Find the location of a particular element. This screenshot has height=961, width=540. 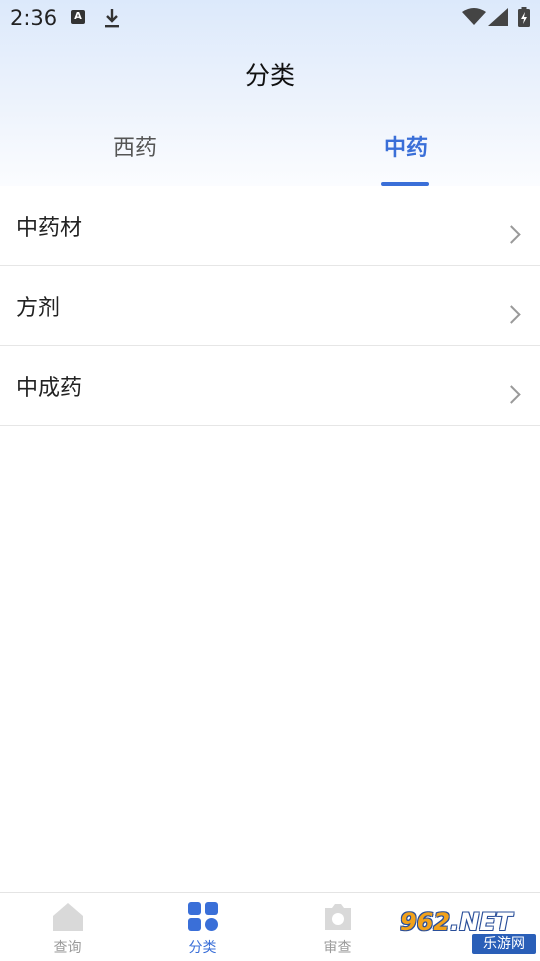

list-item-label: 方剂 is located at coordinates (38, 308).